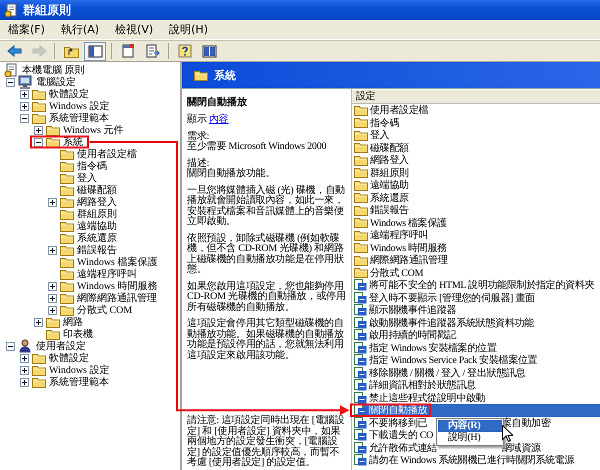  Describe the element at coordinates (381, 172) in the screenshot. I see `list-item: 群組原則` at that location.